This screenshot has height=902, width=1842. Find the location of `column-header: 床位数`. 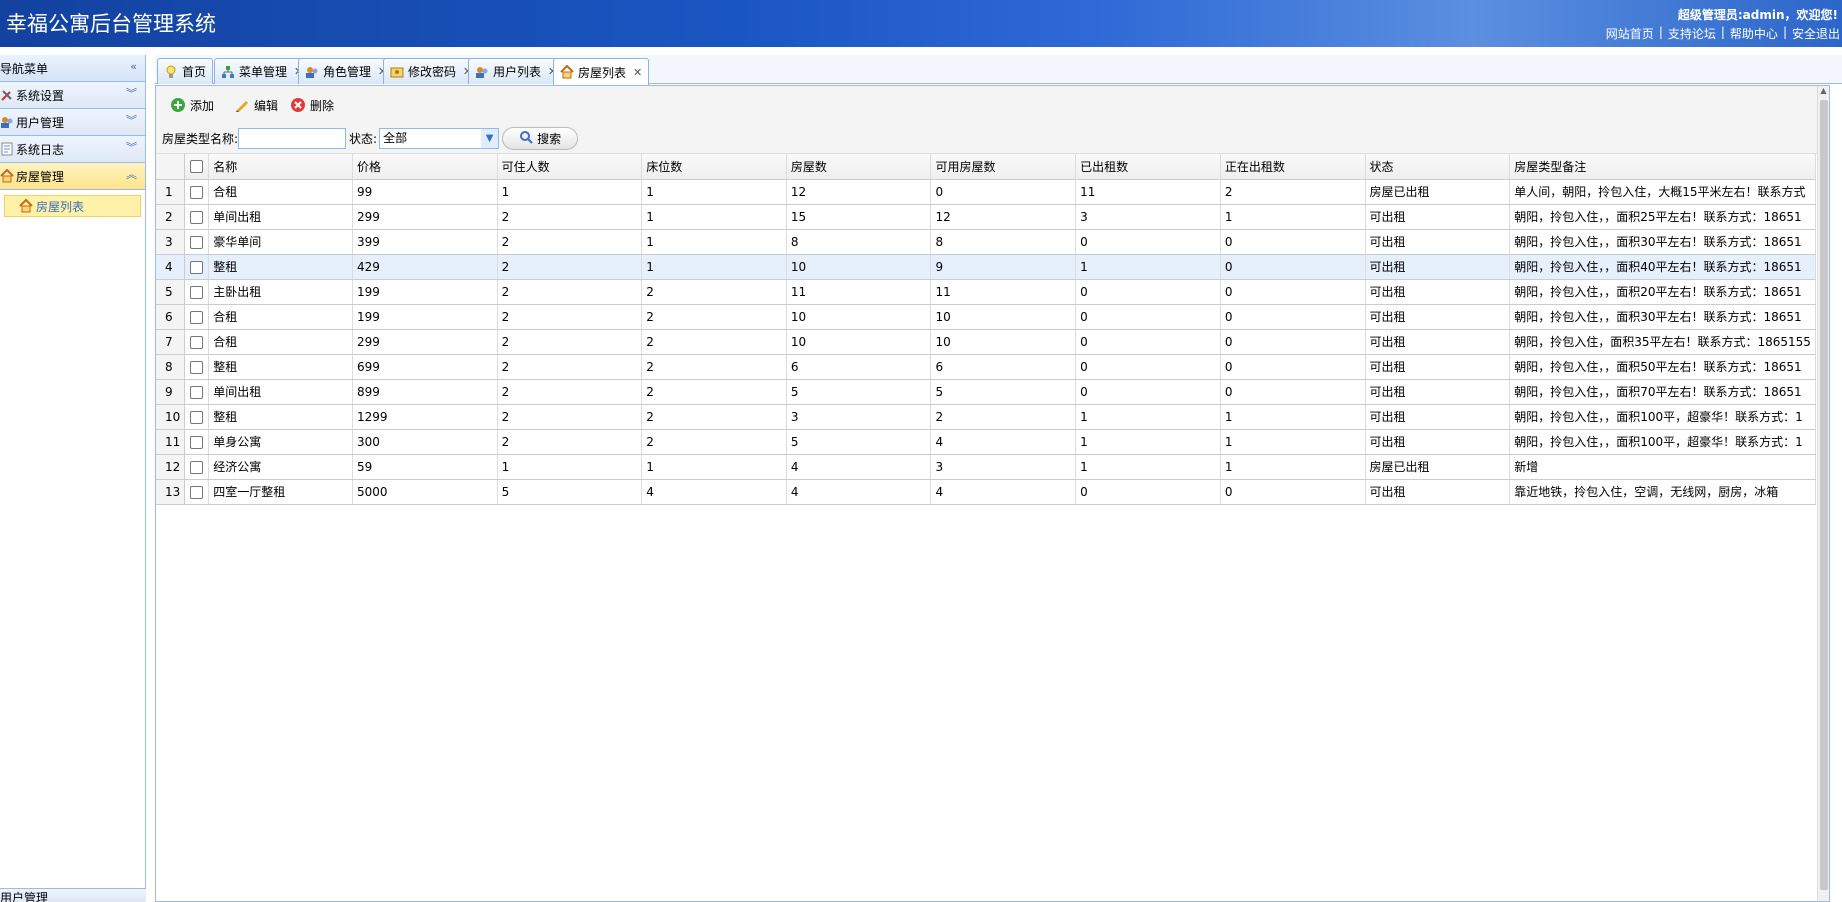

column-header: 床位数 is located at coordinates (714, 167).